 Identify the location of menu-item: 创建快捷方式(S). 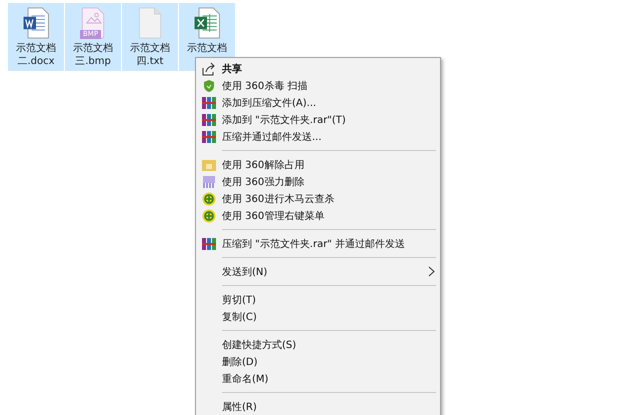
(318, 344).